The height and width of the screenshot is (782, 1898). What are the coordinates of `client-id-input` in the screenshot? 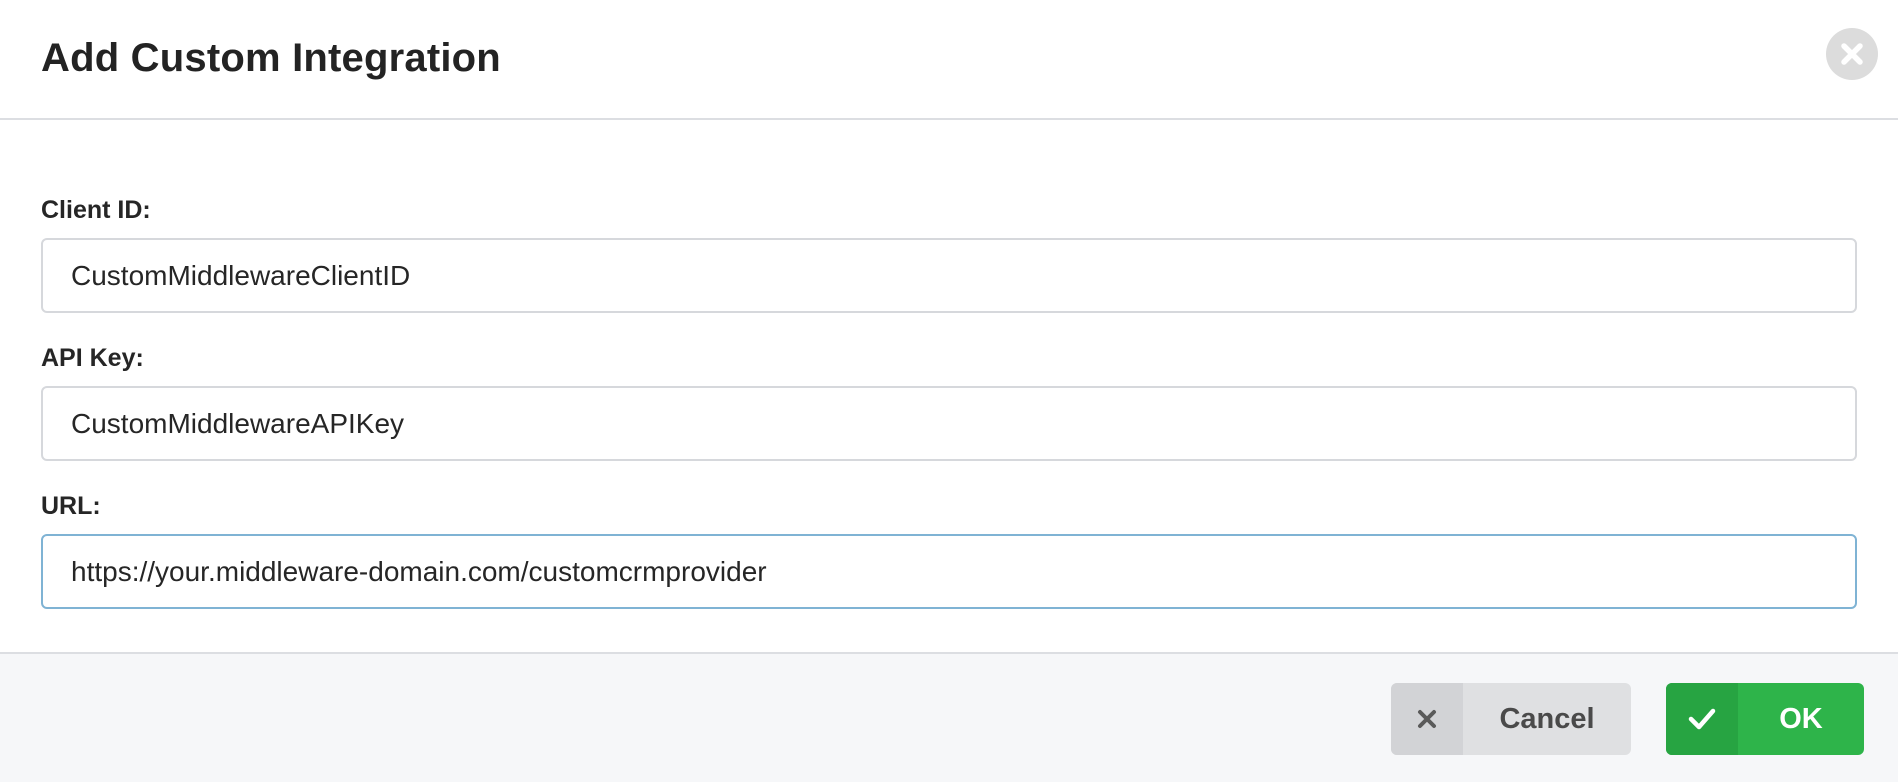 It's located at (949, 275).